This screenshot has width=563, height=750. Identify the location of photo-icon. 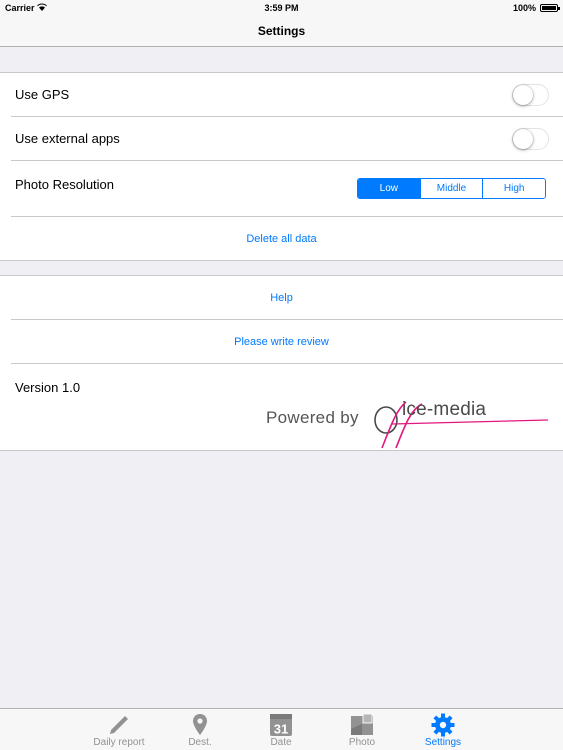
(362, 724).